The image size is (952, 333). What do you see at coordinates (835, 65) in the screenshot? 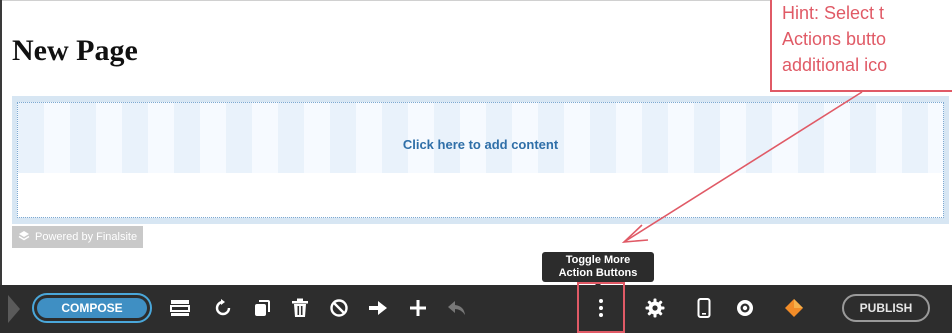
I see `hint-line: additional ico` at bounding box center [835, 65].